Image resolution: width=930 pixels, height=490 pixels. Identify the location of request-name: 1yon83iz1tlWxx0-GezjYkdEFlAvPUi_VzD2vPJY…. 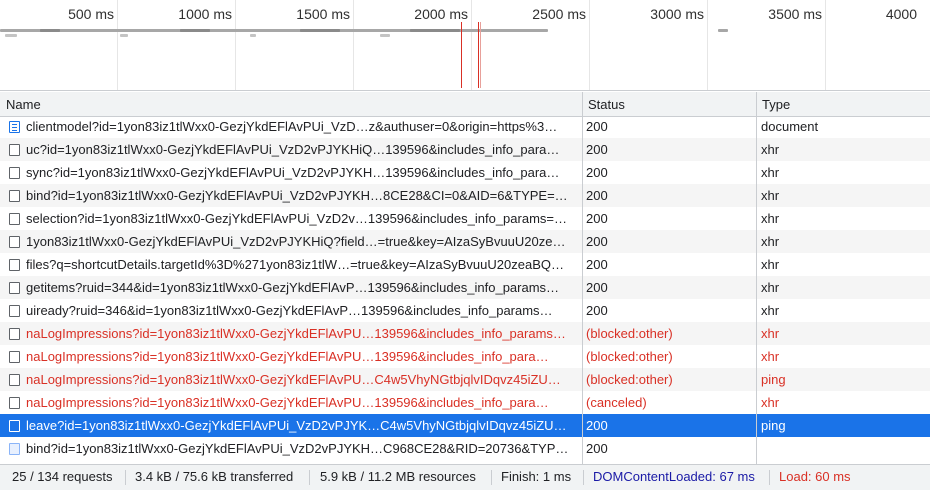
(296, 241).